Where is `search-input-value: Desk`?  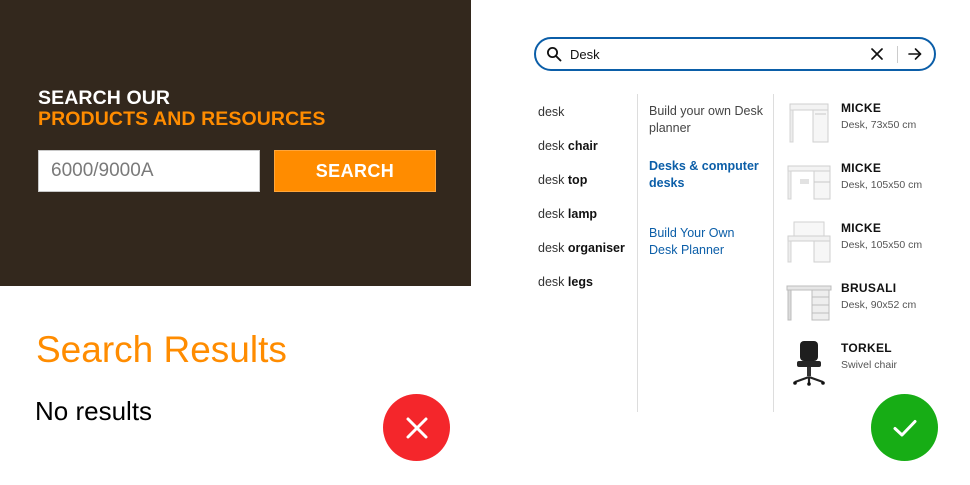
search-input-value: Desk is located at coordinates (585, 54).